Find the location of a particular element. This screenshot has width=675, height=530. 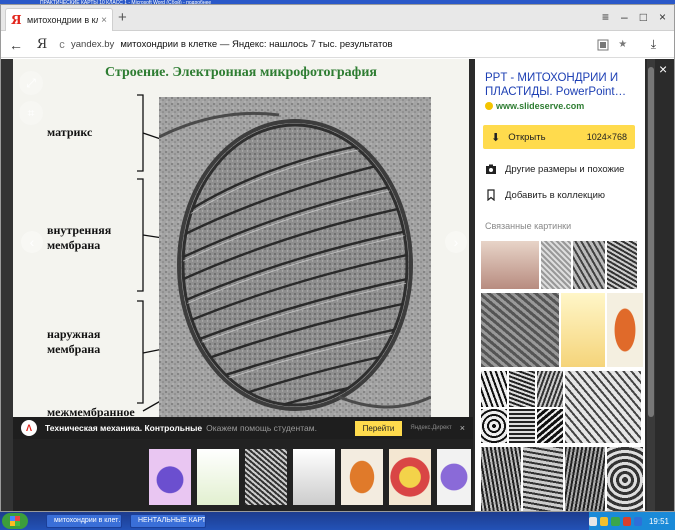

viewer-left-margin is located at coordinates (7, 285).